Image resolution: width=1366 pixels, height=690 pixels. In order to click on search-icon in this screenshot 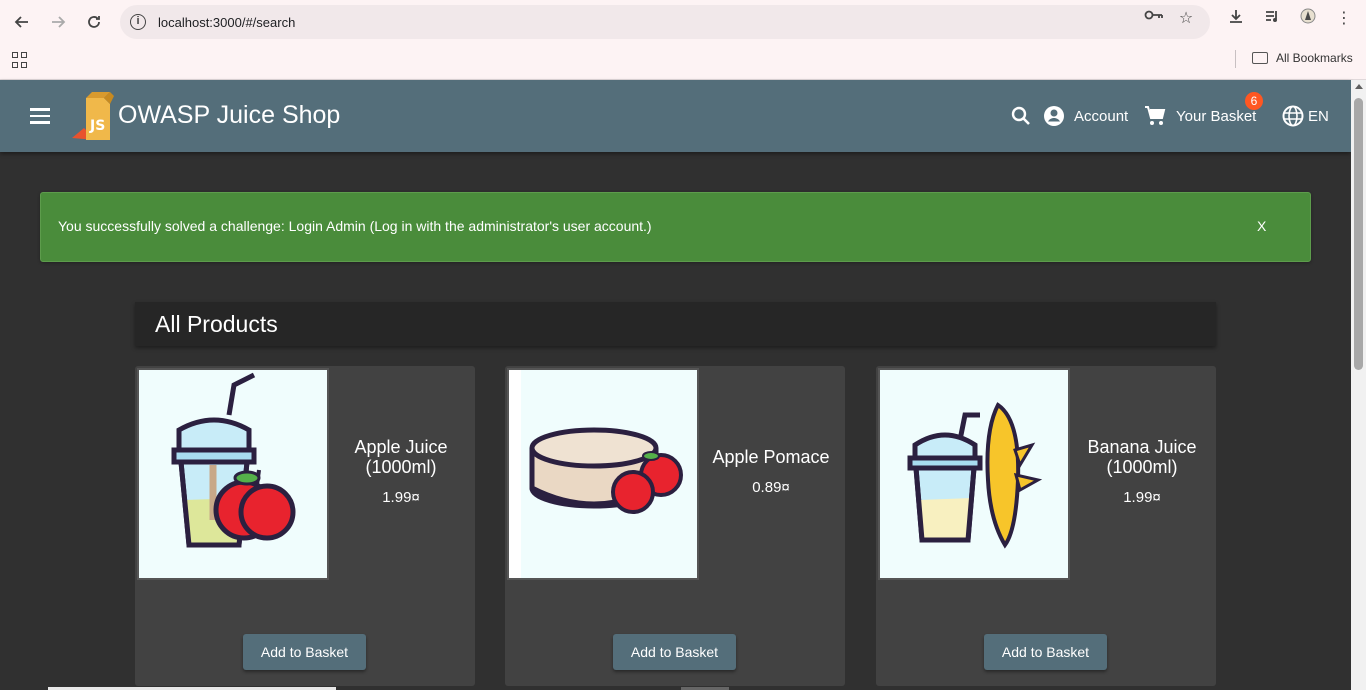, I will do `click(1020, 115)`.